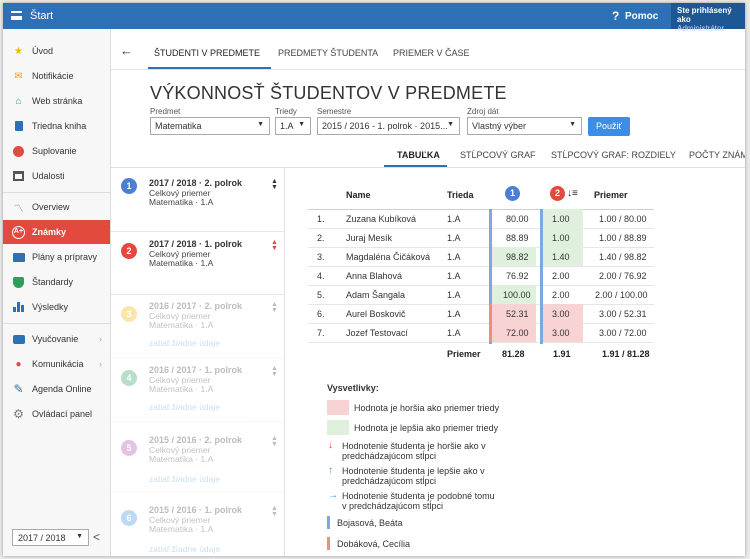 This screenshot has height=559, width=750. Describe the element at coordinates (717, 155) in the screenshot. I see `view-tab-pocty: POČTY ZNÁM` at that location.